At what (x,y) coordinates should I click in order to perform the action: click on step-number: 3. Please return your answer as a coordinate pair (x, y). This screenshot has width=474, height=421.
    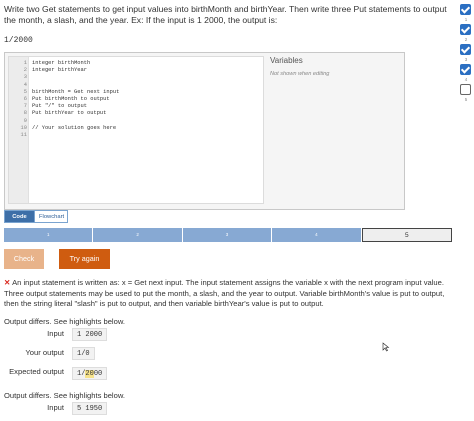
    Looking at the image, I should click on (466, 59).